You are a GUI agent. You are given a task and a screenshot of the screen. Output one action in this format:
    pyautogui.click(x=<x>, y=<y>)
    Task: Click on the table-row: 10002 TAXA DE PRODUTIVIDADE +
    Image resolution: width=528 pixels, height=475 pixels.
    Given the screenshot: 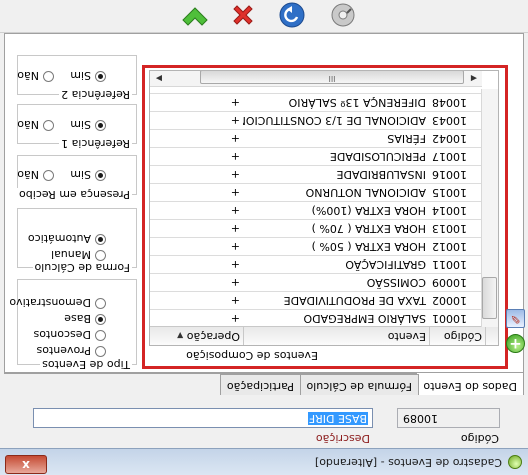 What is the action you would take?
    pyautogui.click(x=323, y=300)
    